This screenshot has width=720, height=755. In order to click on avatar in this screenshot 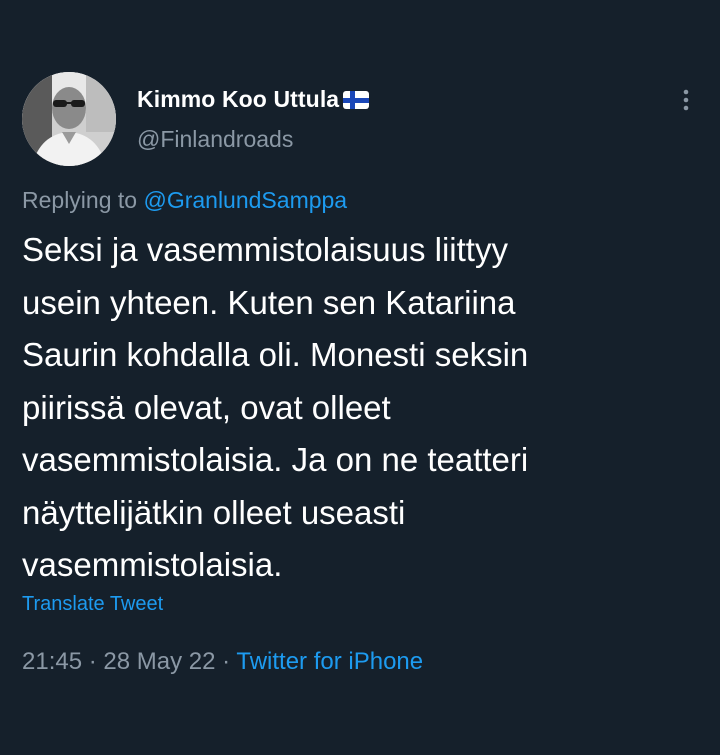, I will do `click(69, 119)`.